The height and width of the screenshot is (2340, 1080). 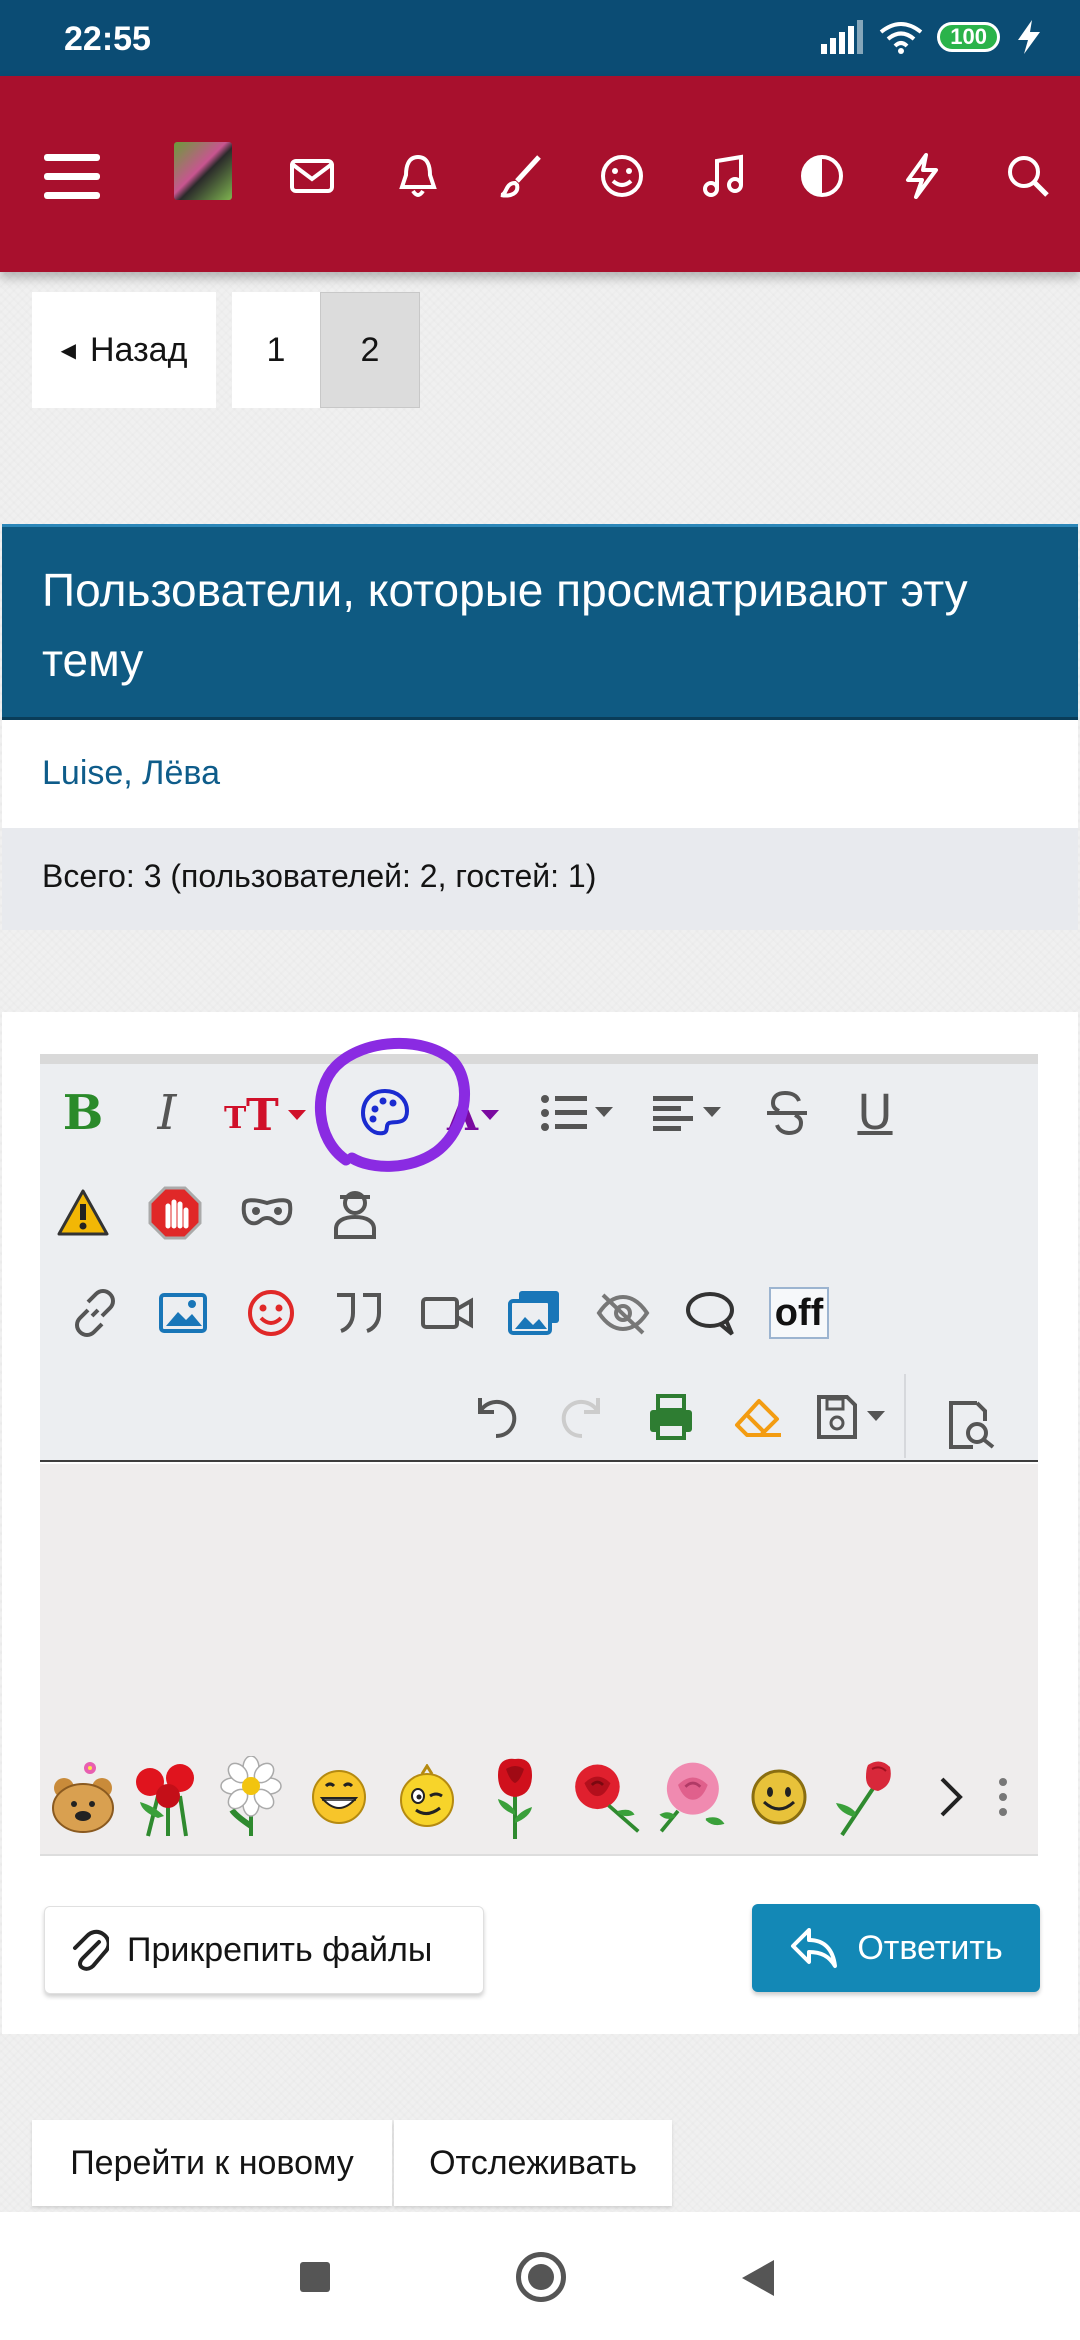 I want to click on font-size-button: TT, so click(x=269, y=1113).